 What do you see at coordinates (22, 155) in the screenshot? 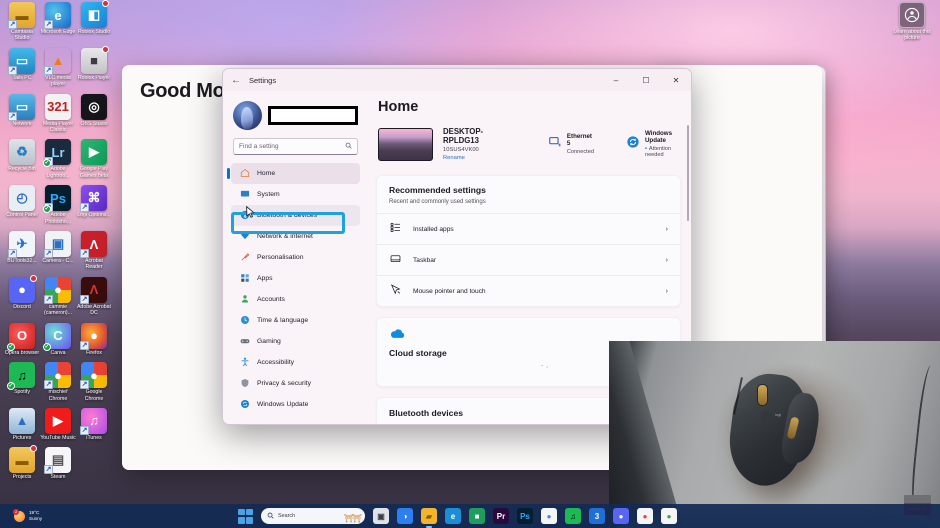
I see `desktop-icon-recycle-bin: ♻ Recycle Bin` at bounding box center [22, 155].